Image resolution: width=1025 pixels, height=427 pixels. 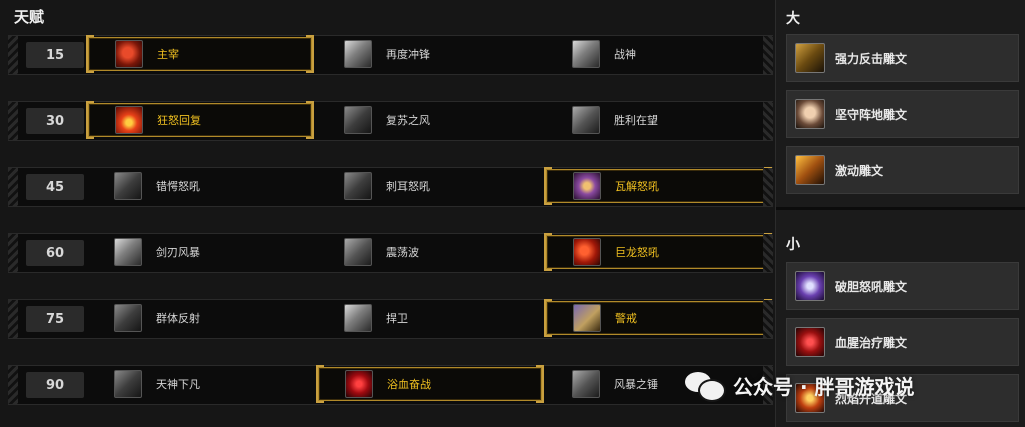 What do you see at coordinates (397, 318) in the screenshot?
I see `talent-name: 捍卫` at bounding box center [397, 318].